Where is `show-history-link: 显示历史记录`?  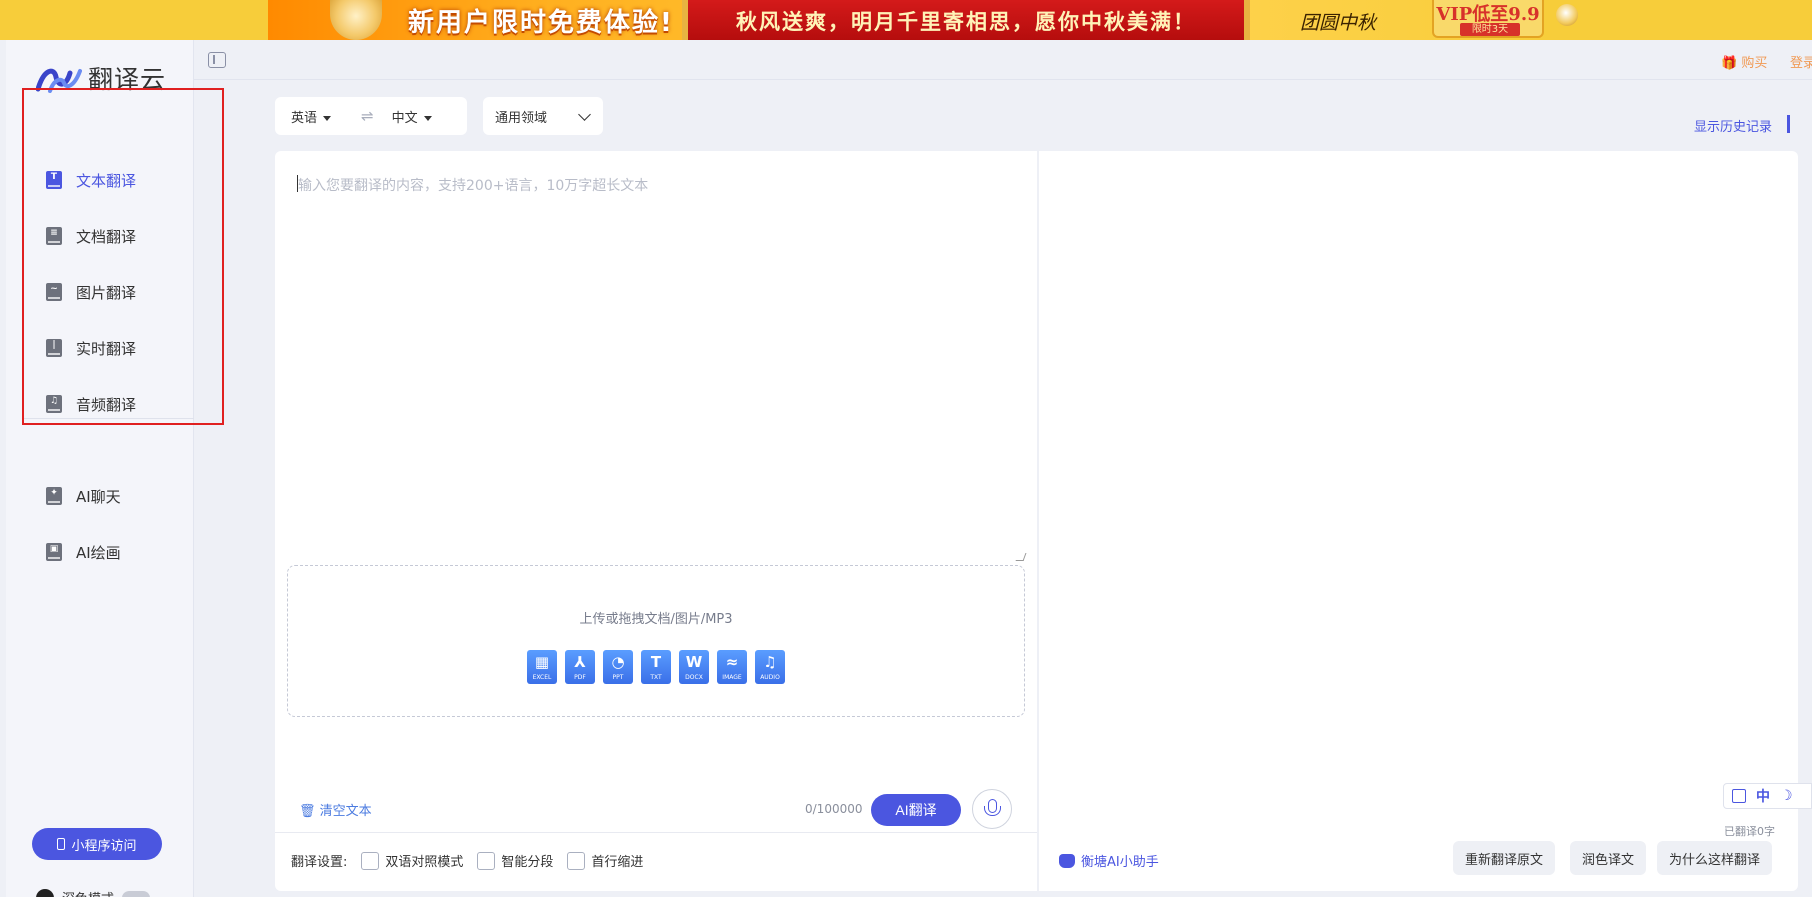
show-history-link: 显示历史记录 is located at coordinates (1733, 125).